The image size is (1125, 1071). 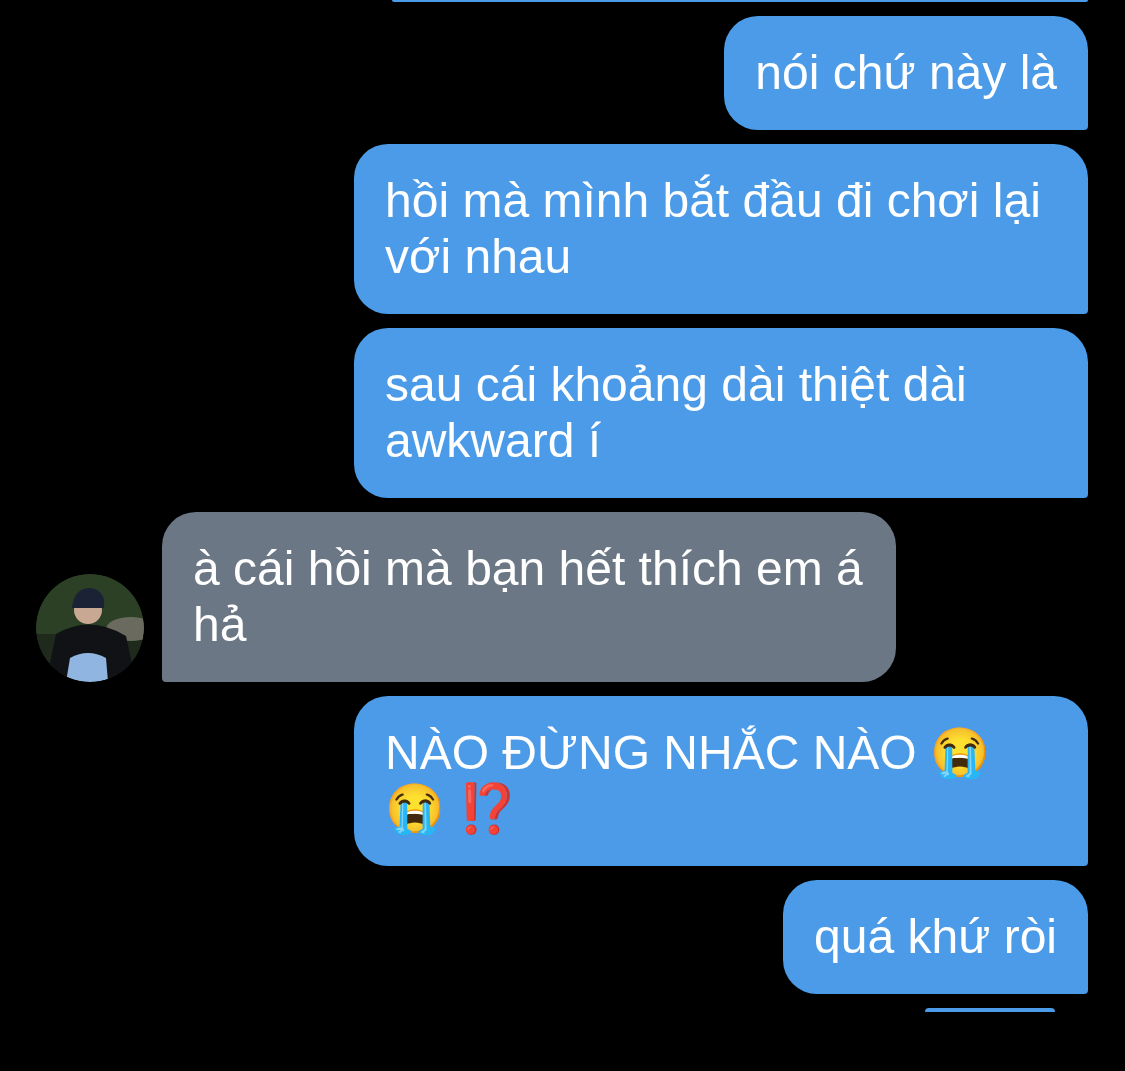 What do you see at coordinates (906, 72) in the screenshot?
I see `message-text: nói chứ này là` at bounding box center [906, 72].